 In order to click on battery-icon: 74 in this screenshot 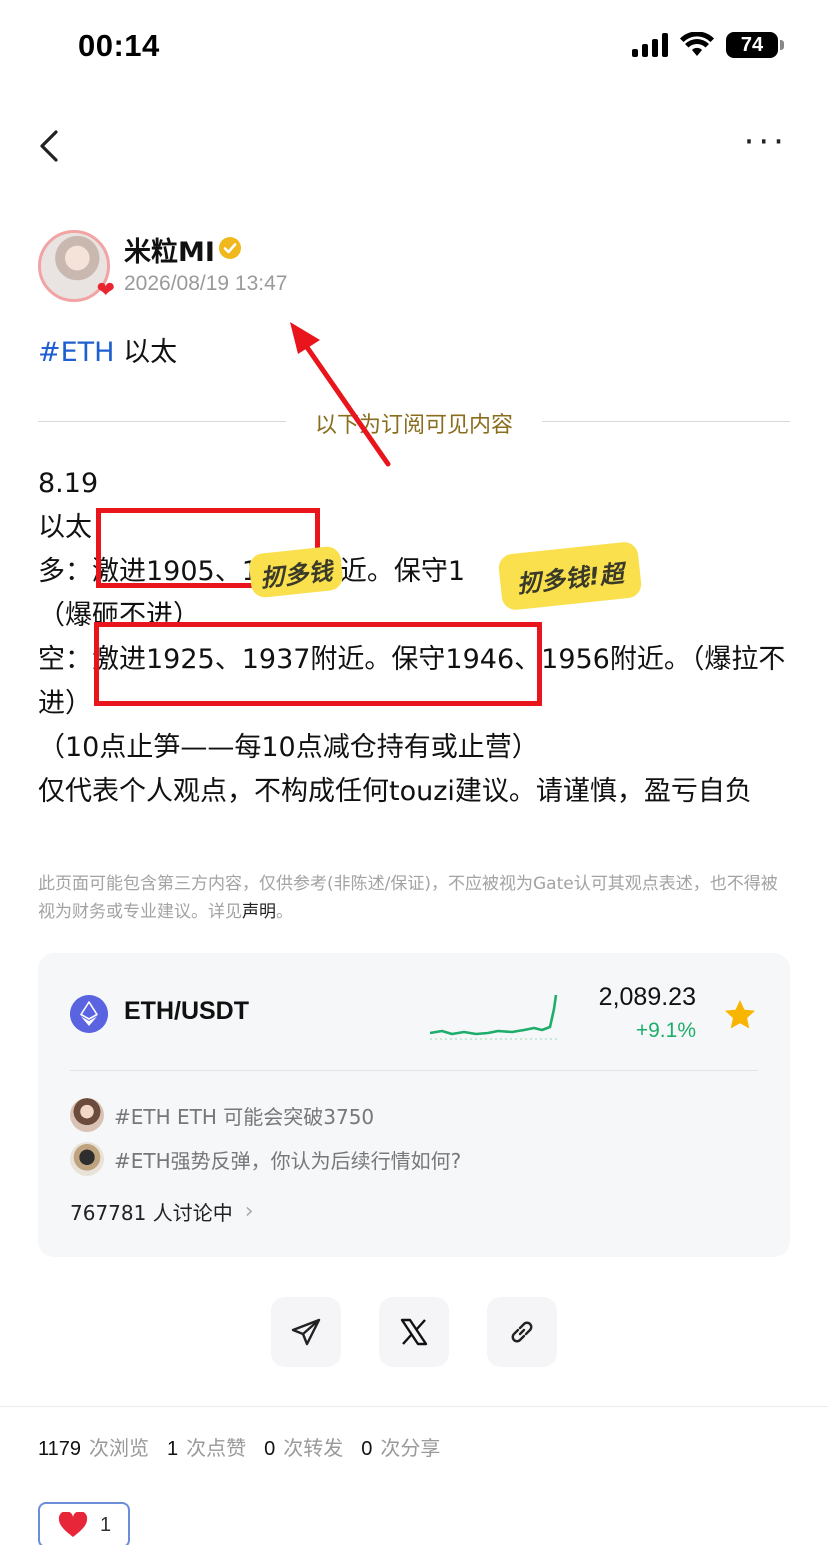, I will do `click(755, 45)`.